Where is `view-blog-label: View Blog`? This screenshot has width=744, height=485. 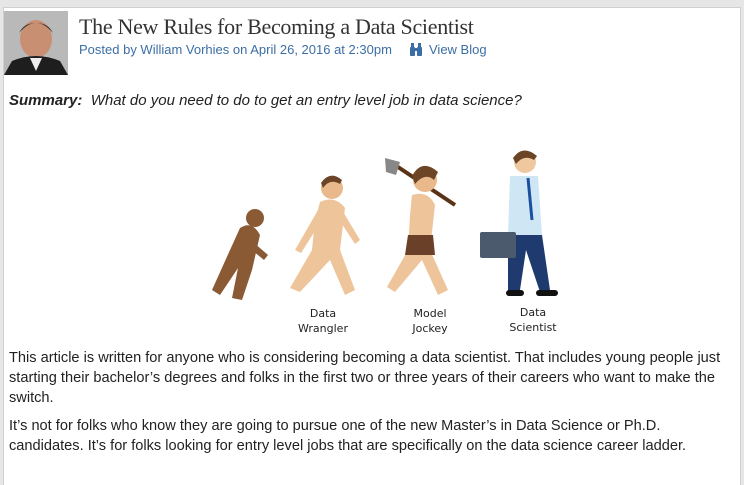 view-blog-label: View Blog is located at coordinates (458, 49).